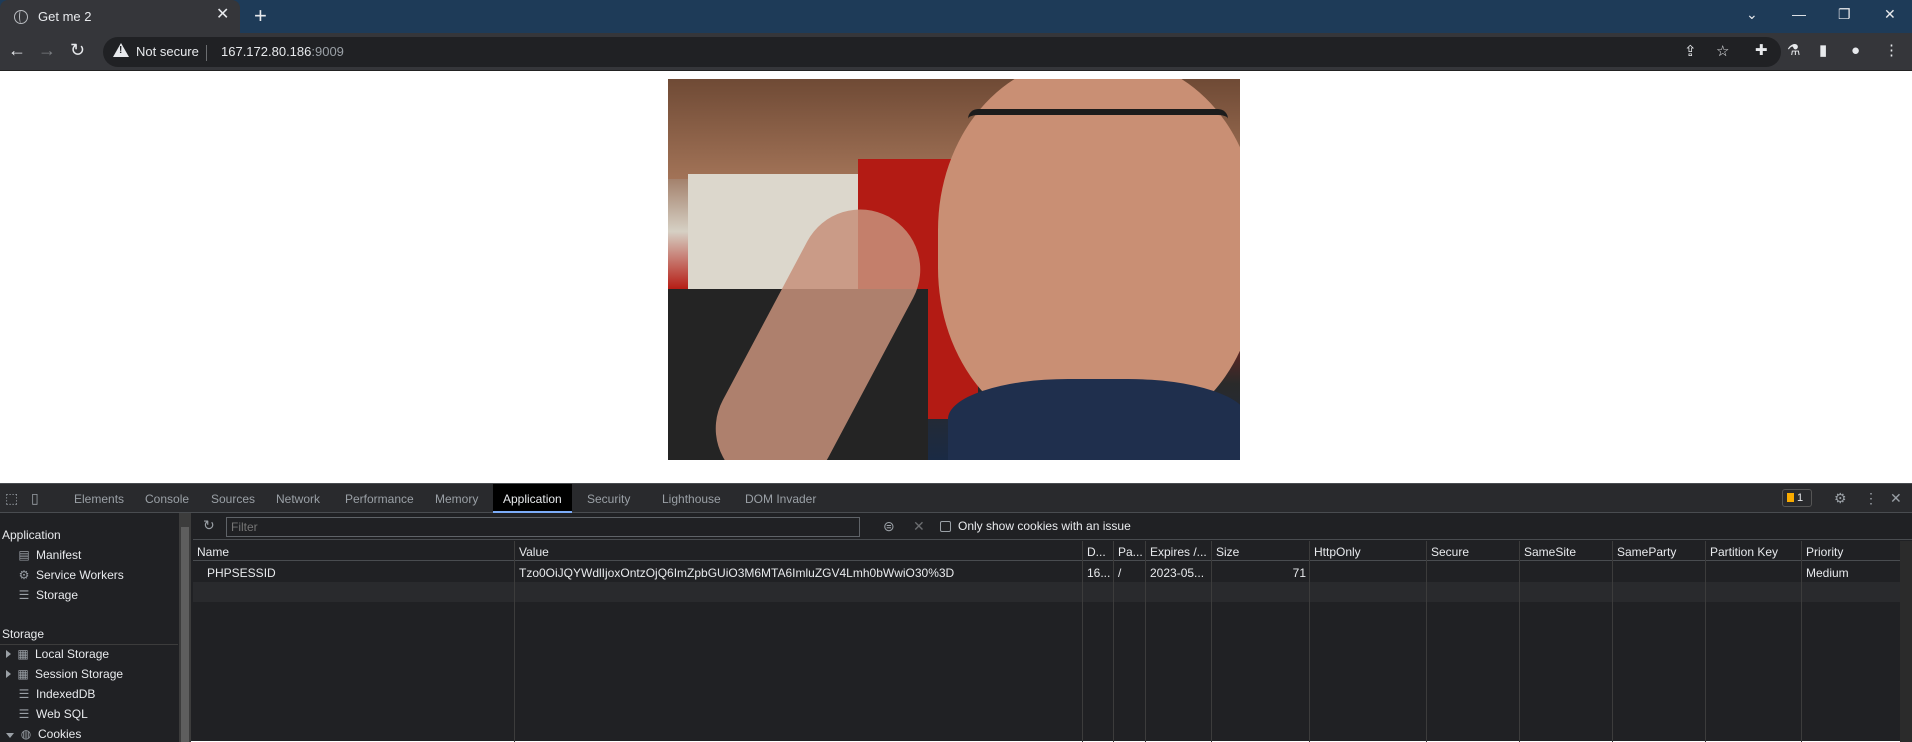 The image size is (1912, 742). What do you see at coordinates (185, 634) in the screenshot?
I see `sidebar-scrollbar-thumb` at bounding box center [185, 634].